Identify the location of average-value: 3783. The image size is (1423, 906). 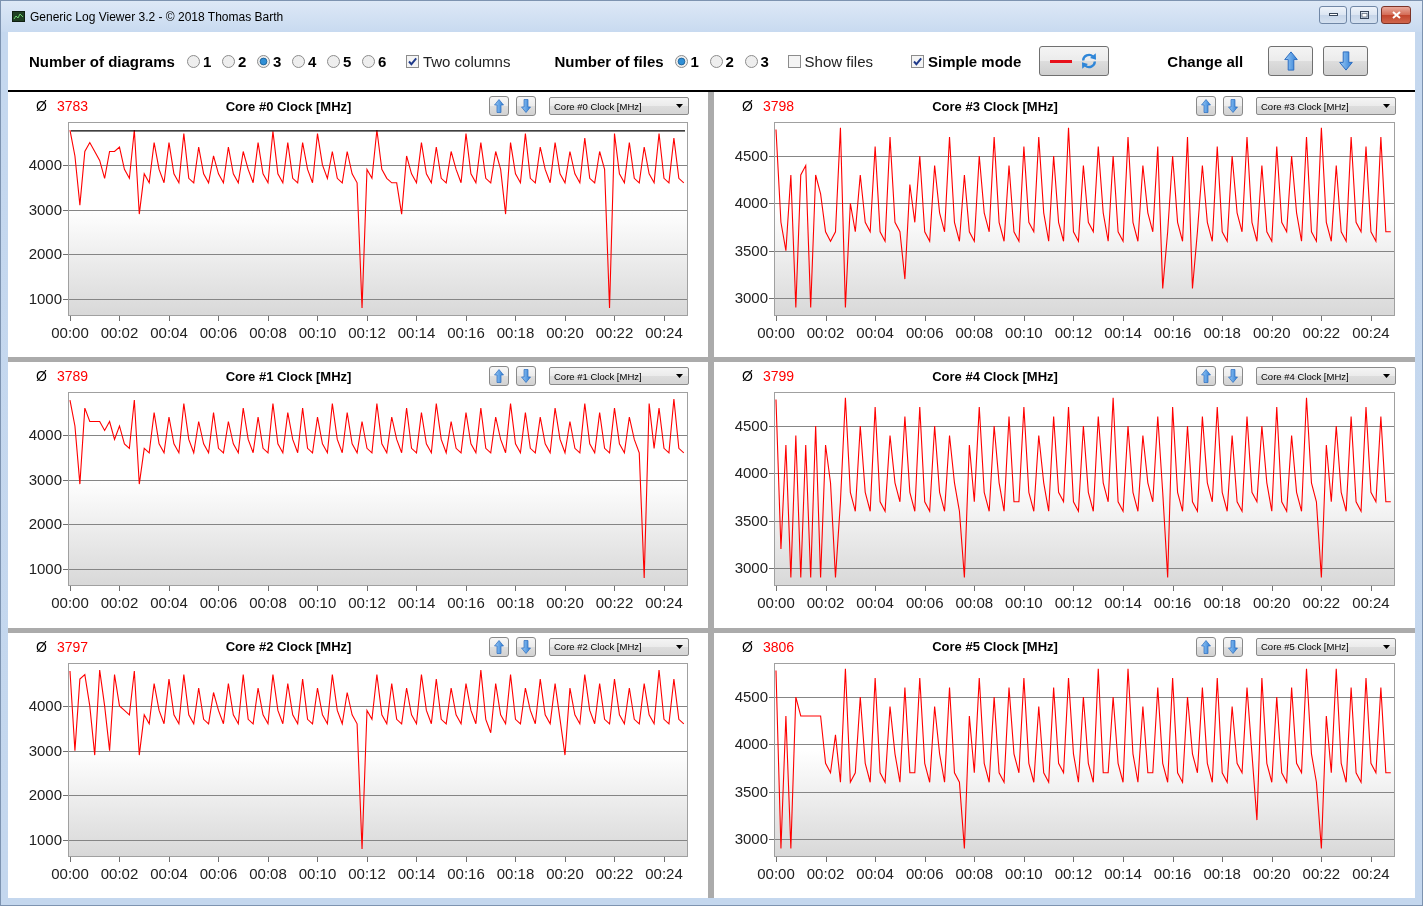
(72, 106).